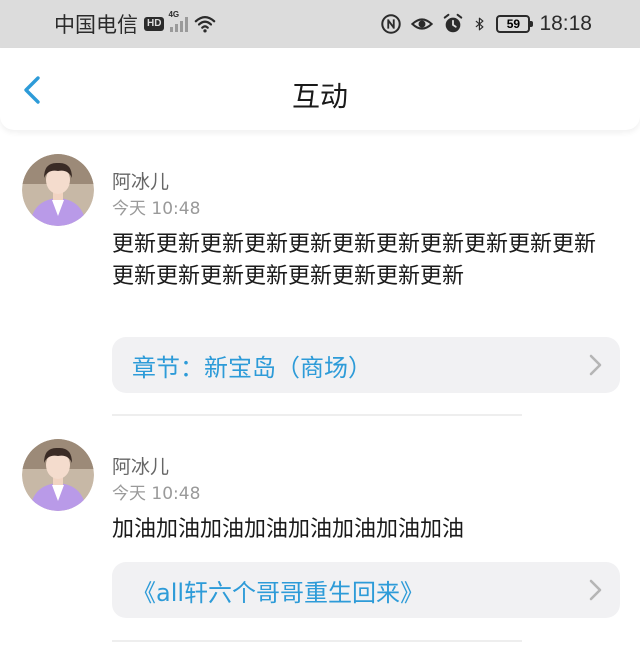 The height and width of the screenshot is (649, 640). I want to click on clock: 18:18, so click(565, 23).